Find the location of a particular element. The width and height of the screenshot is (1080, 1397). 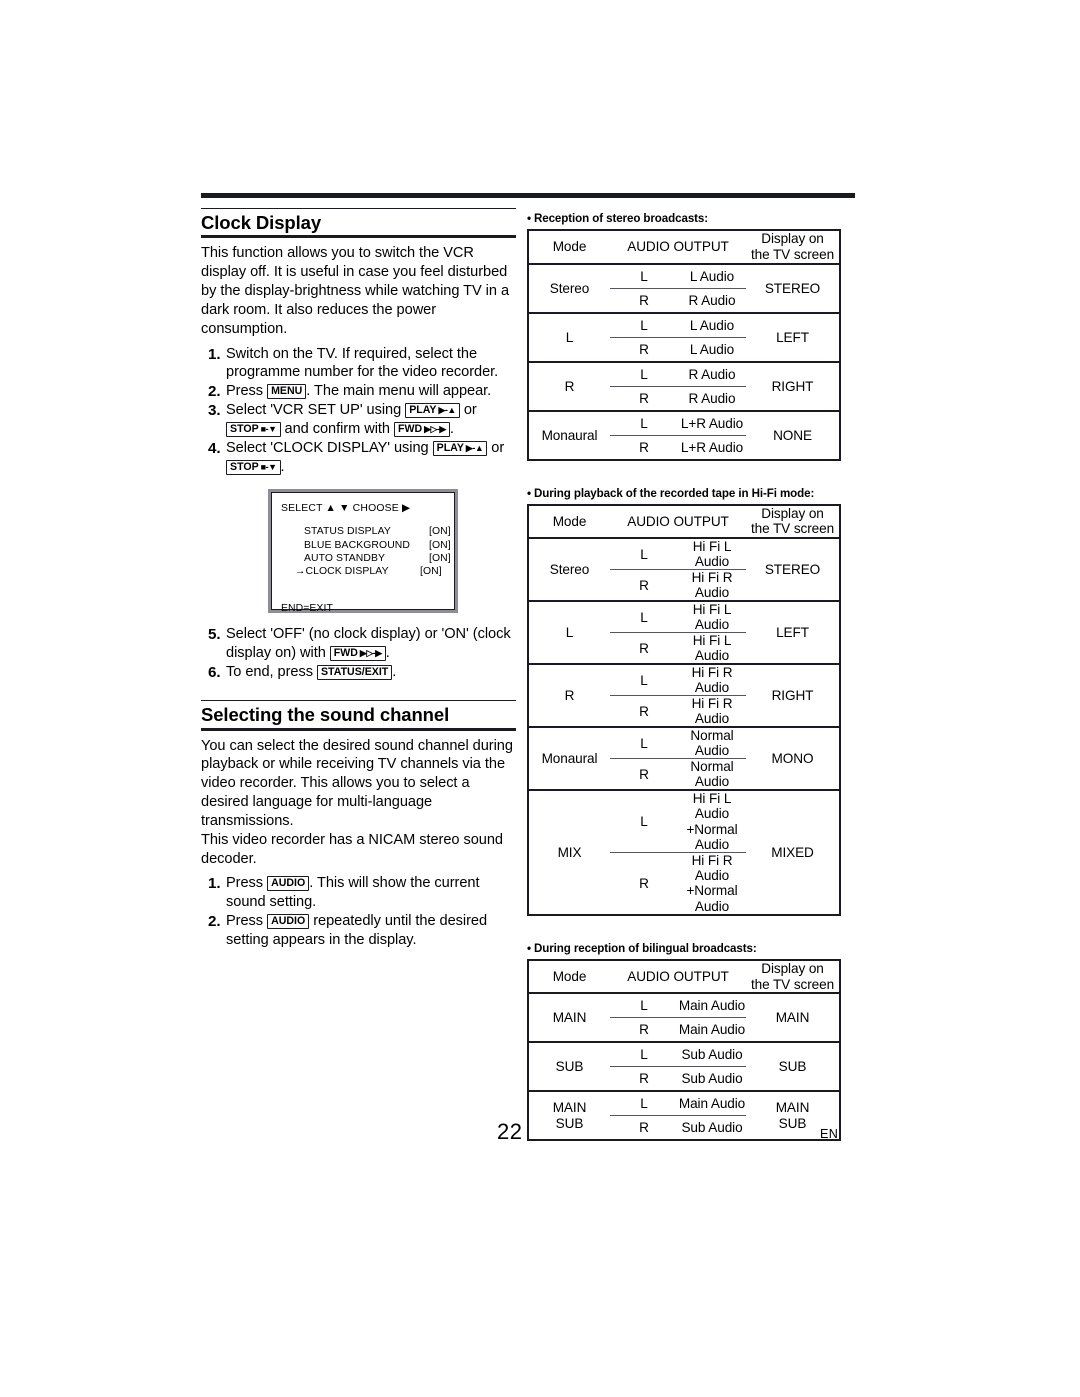

section-heading-clock-display: Clock Display is located at coordinates (358, 223).